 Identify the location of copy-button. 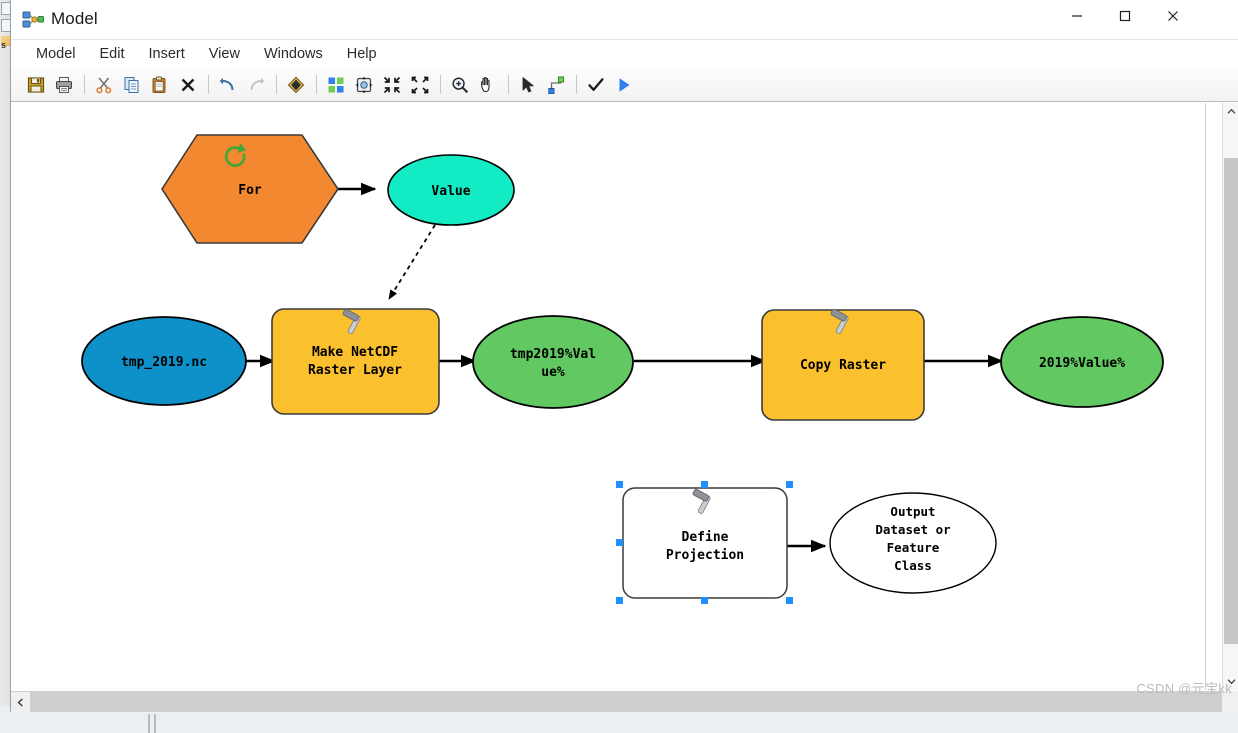
(132, 85).